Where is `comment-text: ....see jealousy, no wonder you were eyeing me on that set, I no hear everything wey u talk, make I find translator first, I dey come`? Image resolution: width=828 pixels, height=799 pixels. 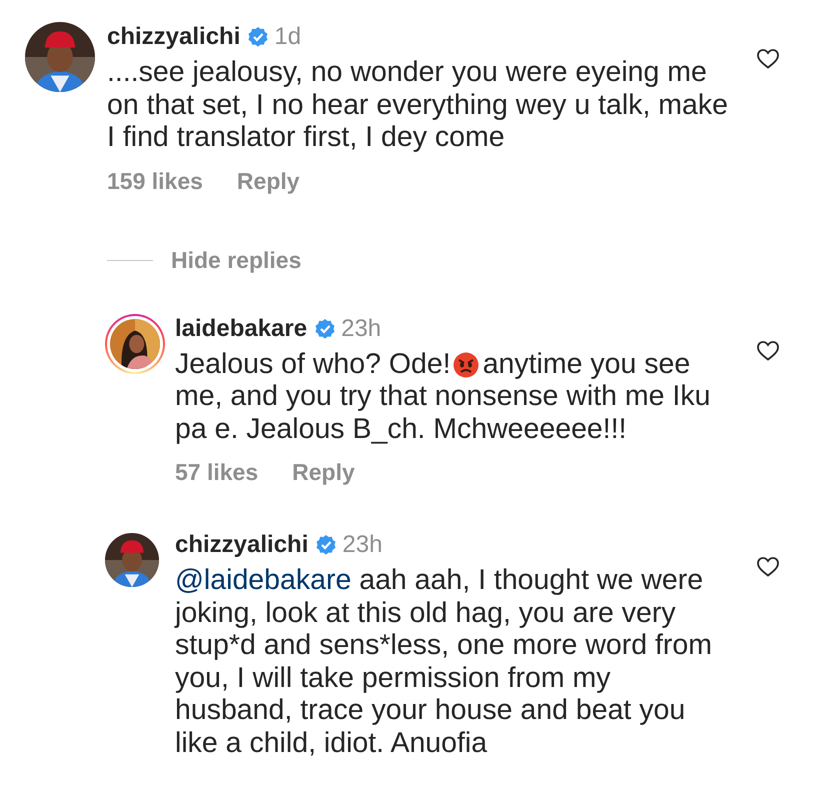
comment-text: ....see jealousy, no wonder you were eyeing me on that set, I no hear everything wey u talk, make I find translator first, I dey come is located at coordinates (418, 105).